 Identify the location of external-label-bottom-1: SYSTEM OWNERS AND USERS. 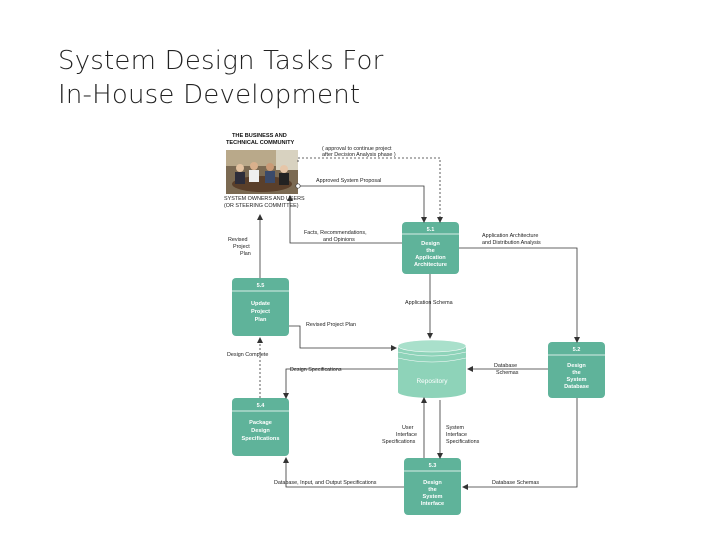
(264, 199).